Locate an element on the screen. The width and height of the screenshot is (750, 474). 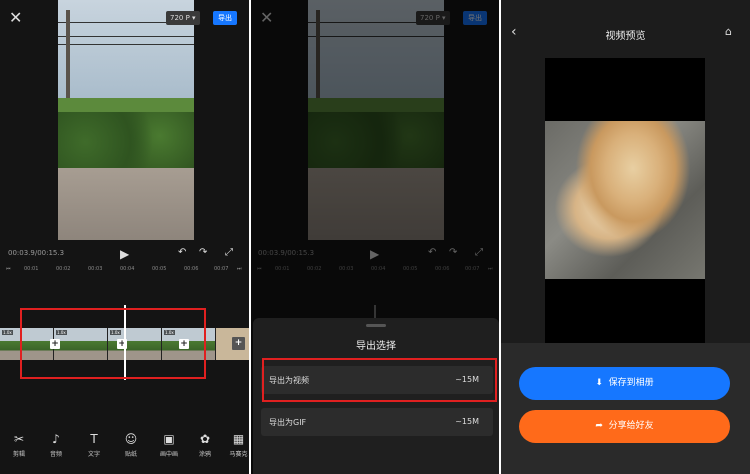
save-label: 保存到相册 is located at coordinates (631, 383).